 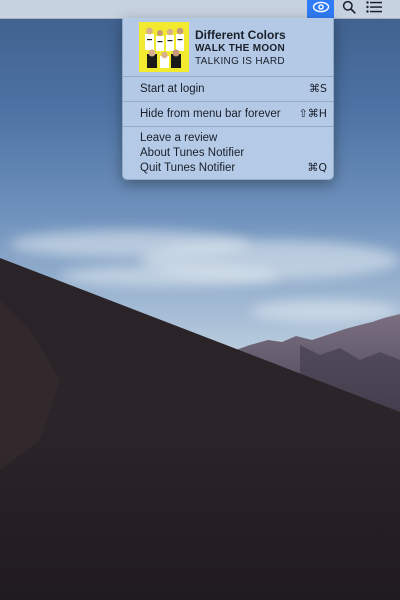 What do you see at coordinates (318, 88) in the screenshot?
I see `menu-item-shortcut: ⌘S` at bounding box center [318, 88].